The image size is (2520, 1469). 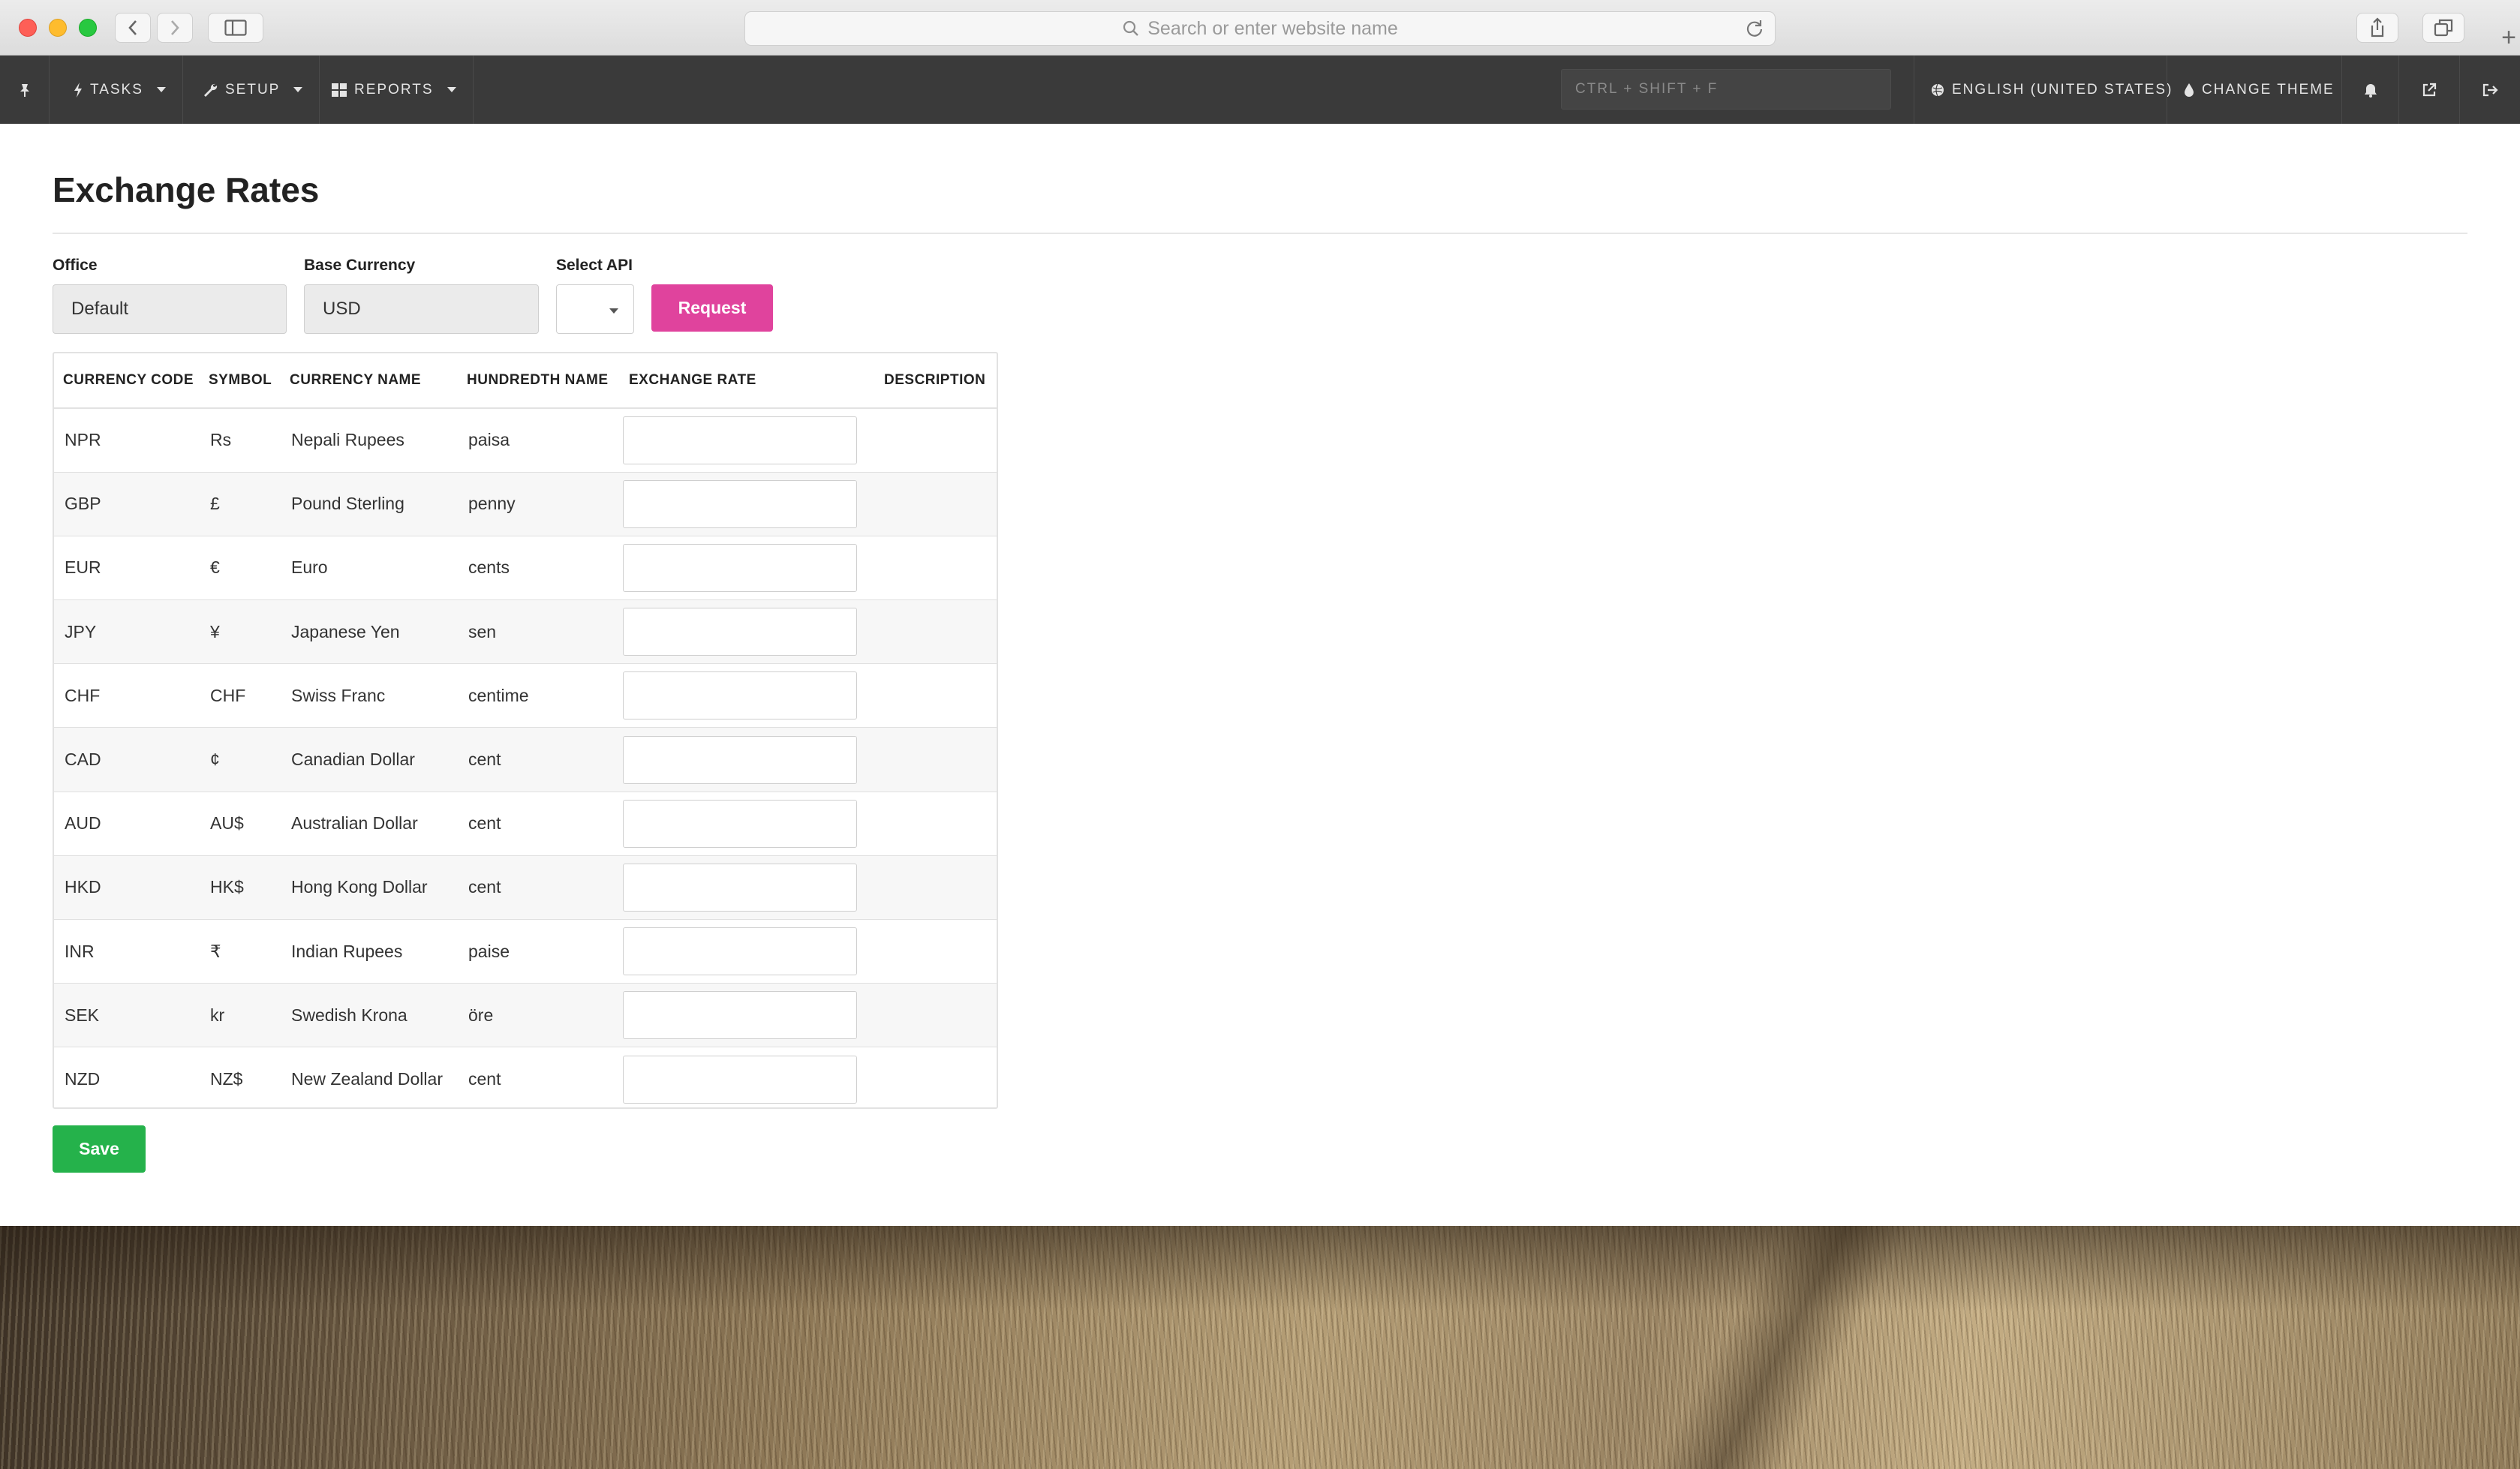 I want to click on column-header-currency-code: CURRENCY CODE, so click(x=127, y=381).